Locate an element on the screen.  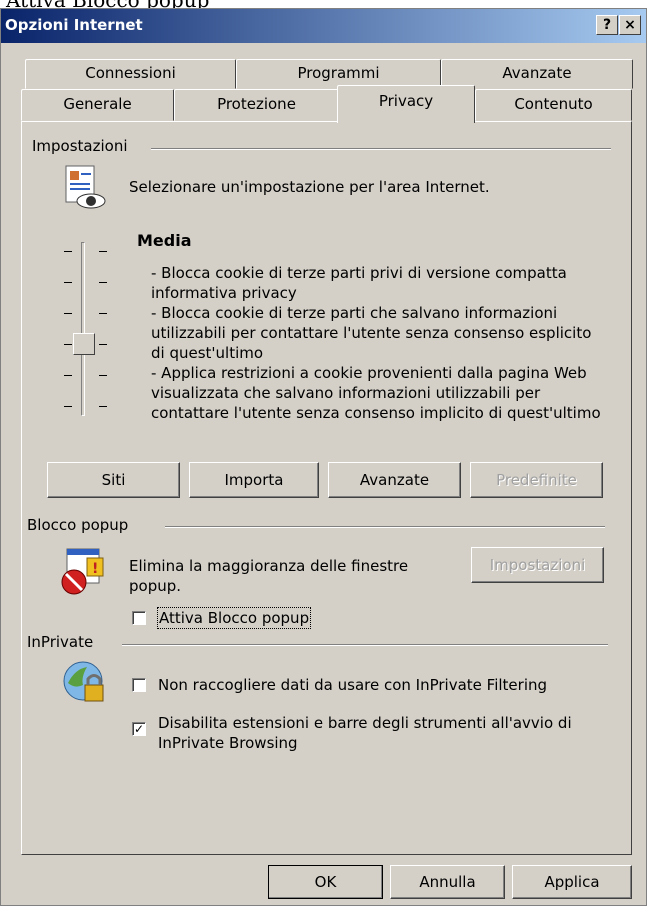
background-text: Attiva Blocco popup is located at coordinates (323, 4).